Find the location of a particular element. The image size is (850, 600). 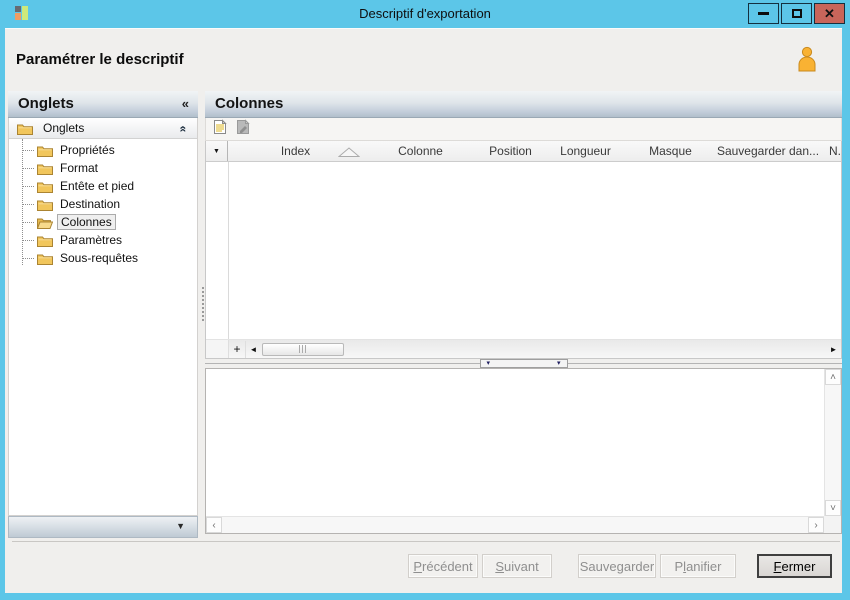

main-panel-header: Colonnes is located at coordinates (523, 104).